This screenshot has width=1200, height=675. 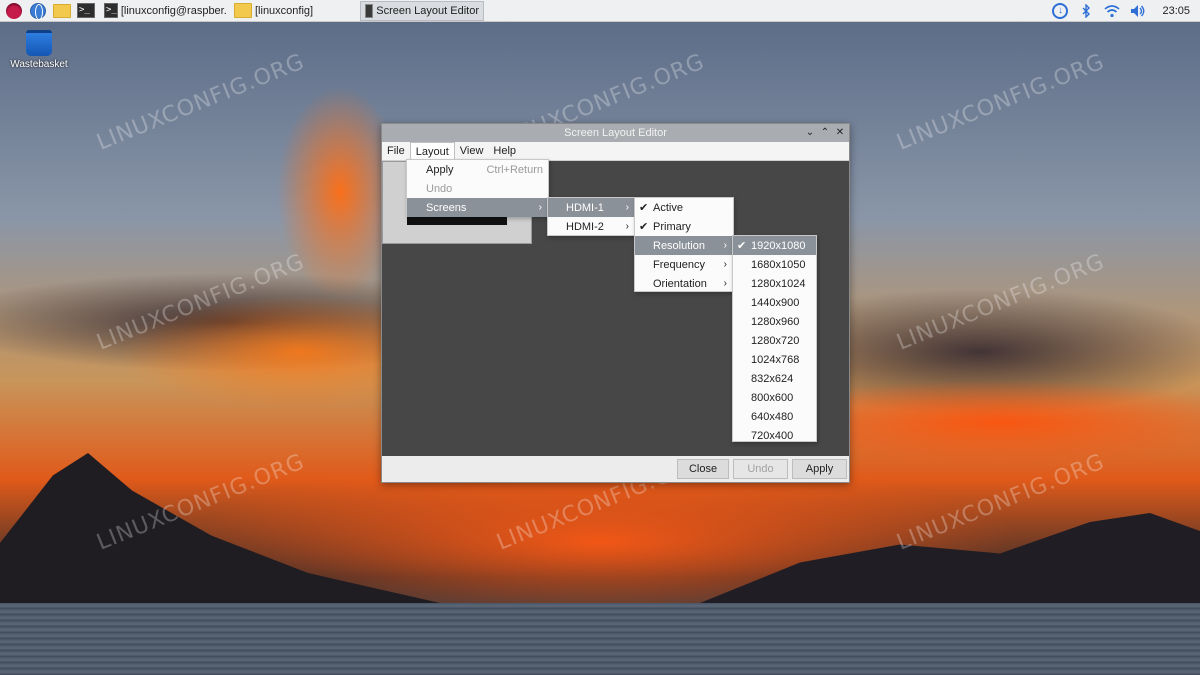 I want to click on web-browser-icon, so click(x=38, y=11).